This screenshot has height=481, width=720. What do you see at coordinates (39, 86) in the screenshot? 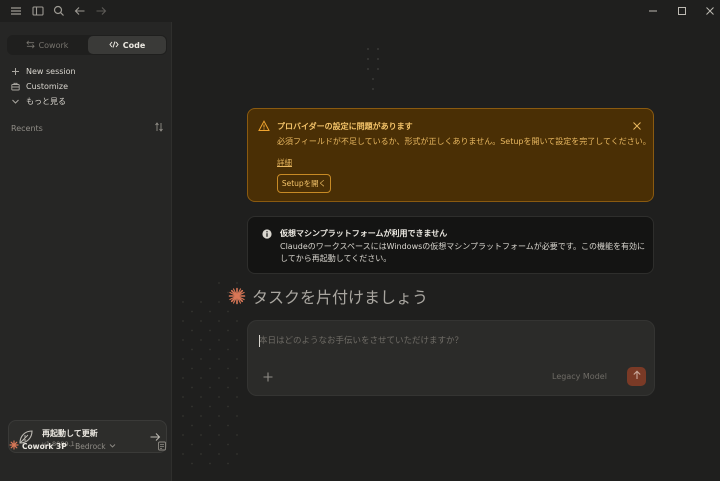
I see `sidebar-item-customize: Customize` at bounding box center [39, 86].